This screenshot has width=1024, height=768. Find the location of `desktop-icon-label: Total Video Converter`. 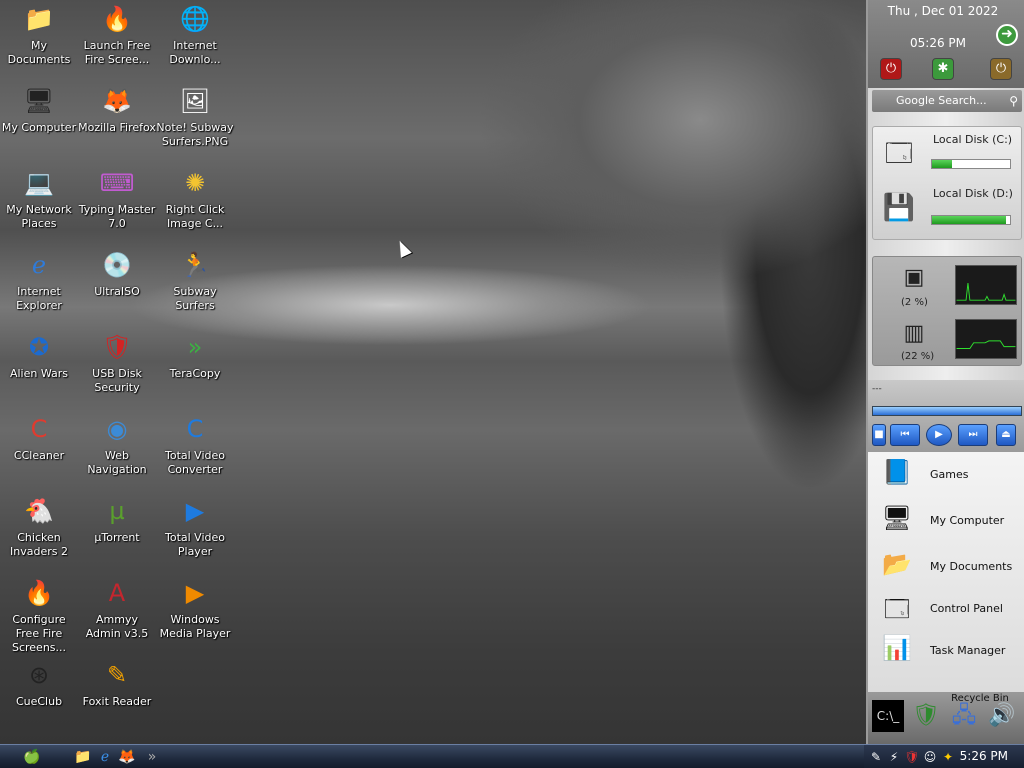

desktop-icon-label: Total Video Converter is located at coordinates (194, 462).